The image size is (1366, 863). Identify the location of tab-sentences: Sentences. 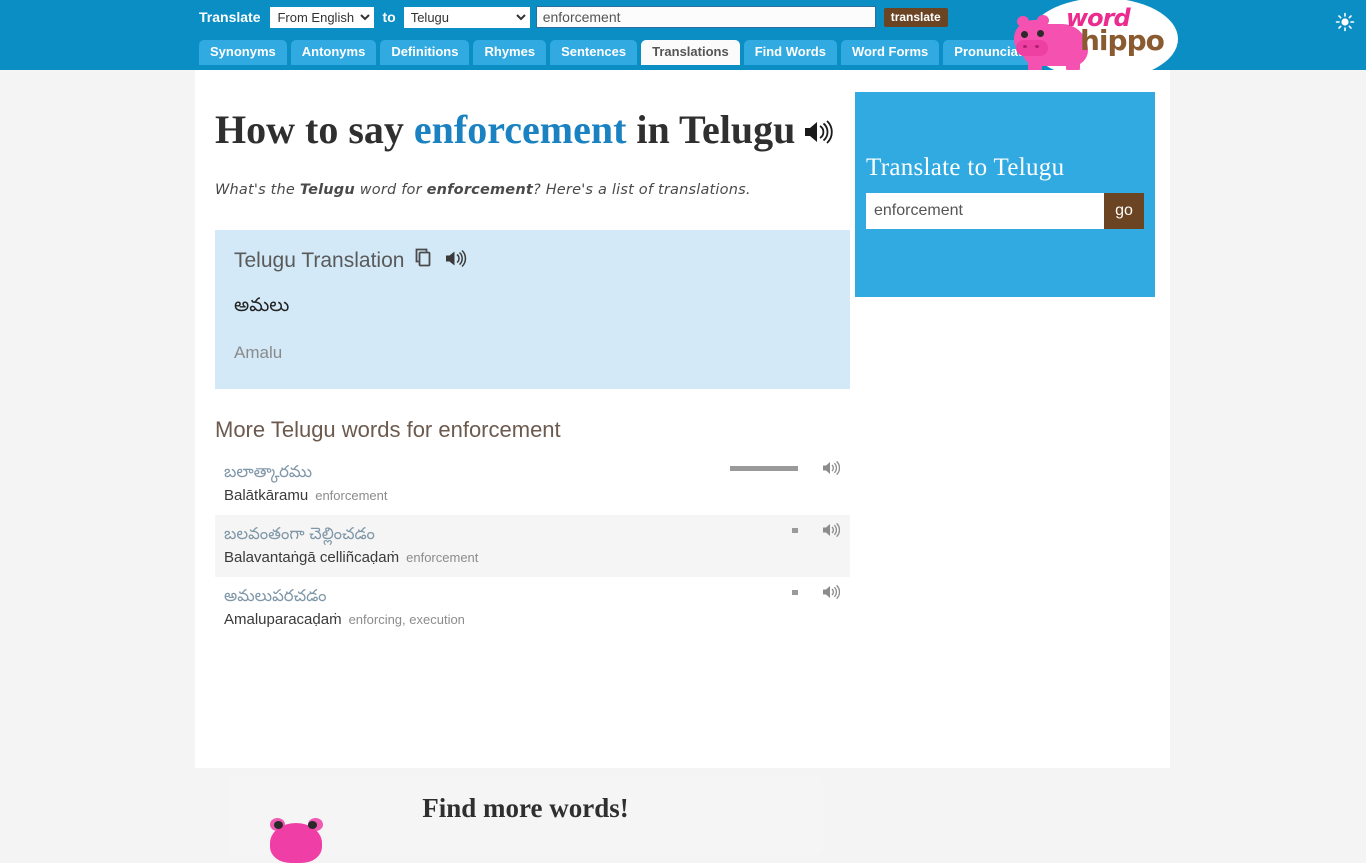
(594, 52).